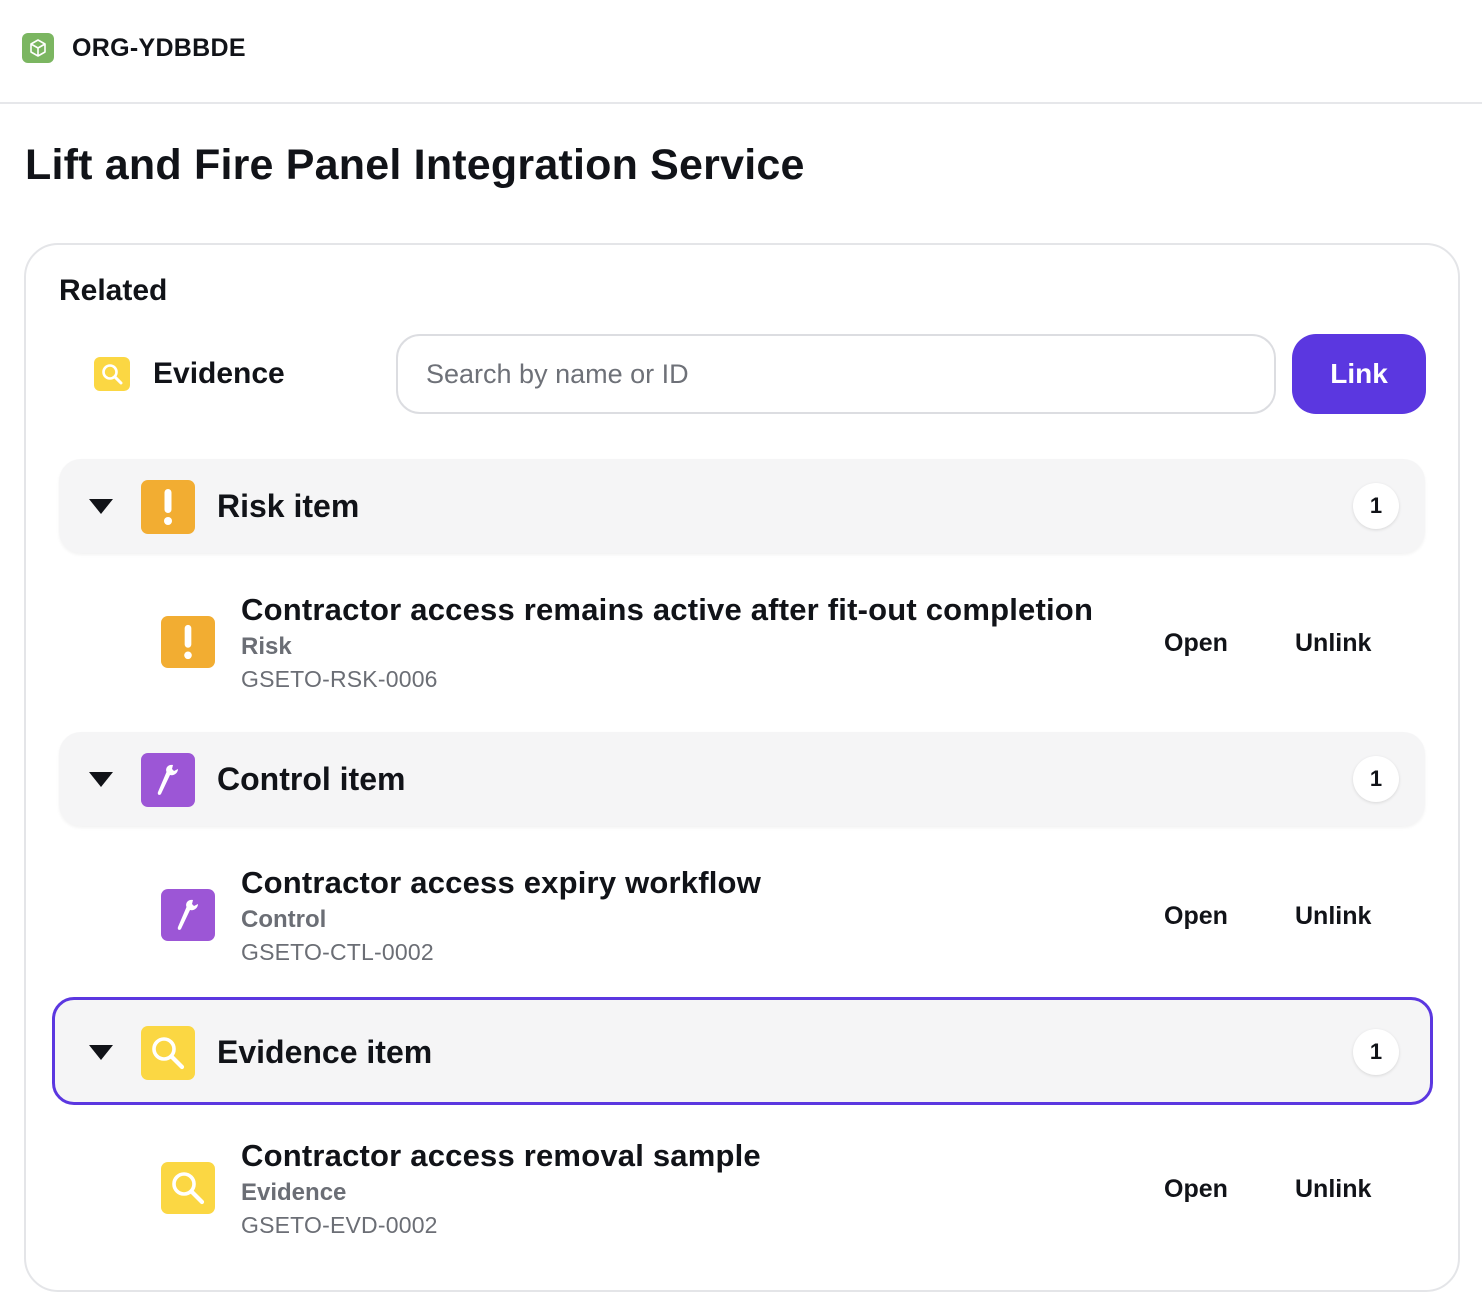 This screenshot has height=1310, width=1482. What do you see at coordinates (1359, 374) in the screenshot?
I see `link-button: Link` at bounding box center [1359, 374].